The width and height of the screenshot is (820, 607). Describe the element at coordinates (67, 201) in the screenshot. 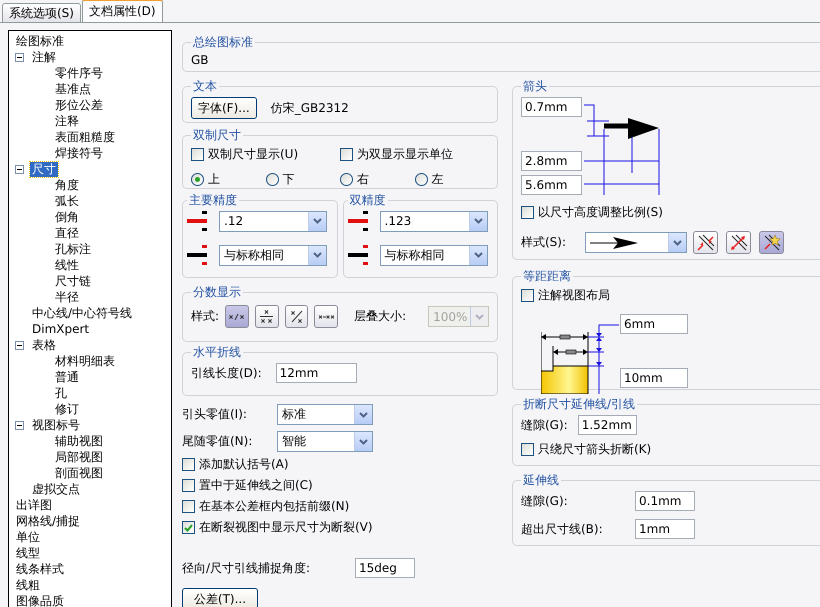

I see `tree-item: 弧长` at that location.